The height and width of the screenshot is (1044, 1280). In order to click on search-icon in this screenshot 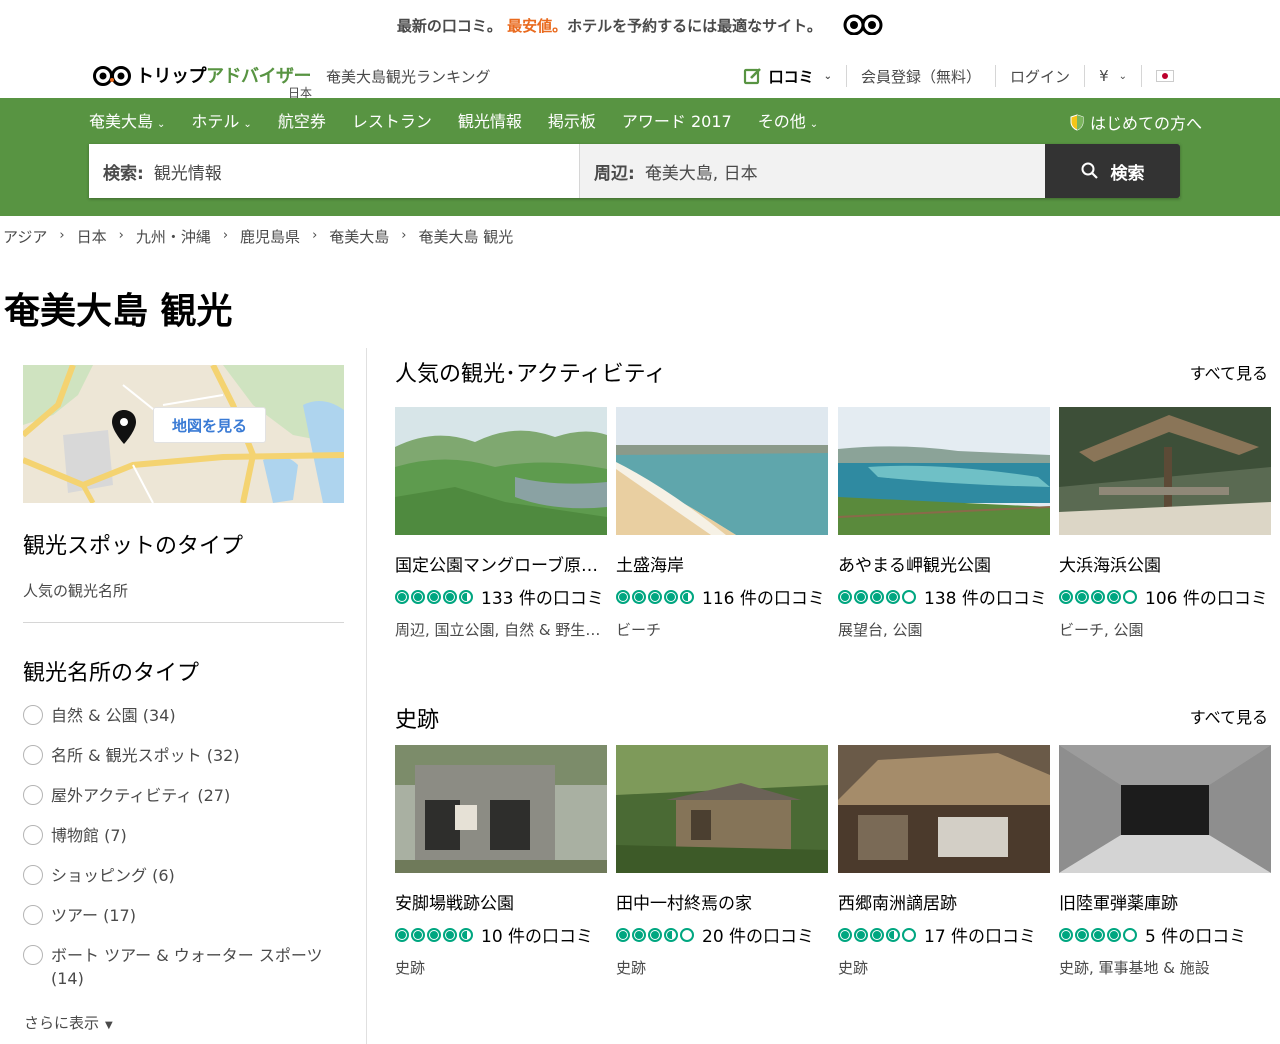, I will do `click(1089, 170)`.